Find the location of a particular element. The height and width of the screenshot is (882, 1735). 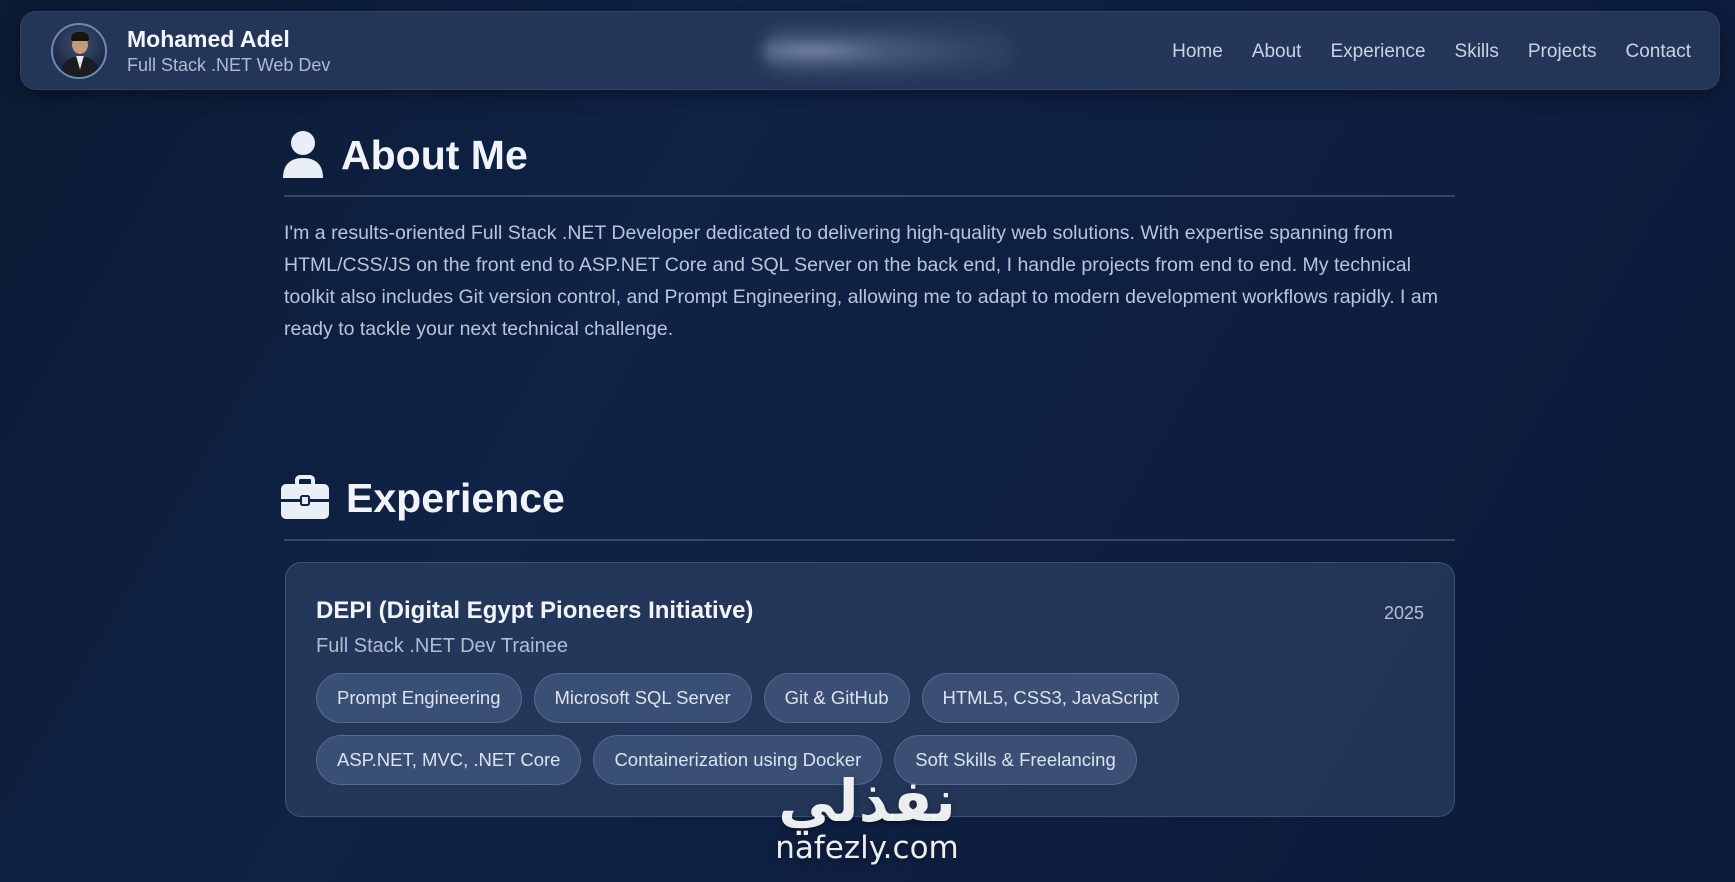

skill-tag: ASP.NET, MVC, .NET Core is located at coordinates (449, 760).